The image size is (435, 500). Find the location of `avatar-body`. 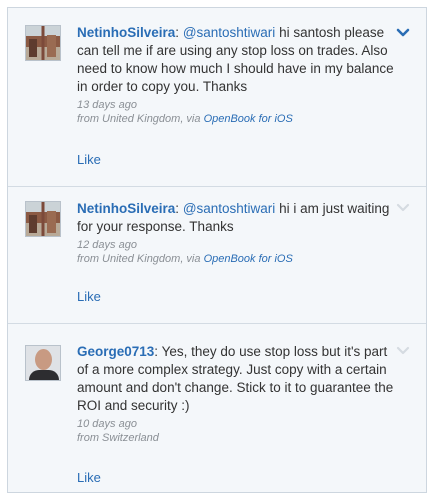

avatar-body is located at coordinates (44, 375).